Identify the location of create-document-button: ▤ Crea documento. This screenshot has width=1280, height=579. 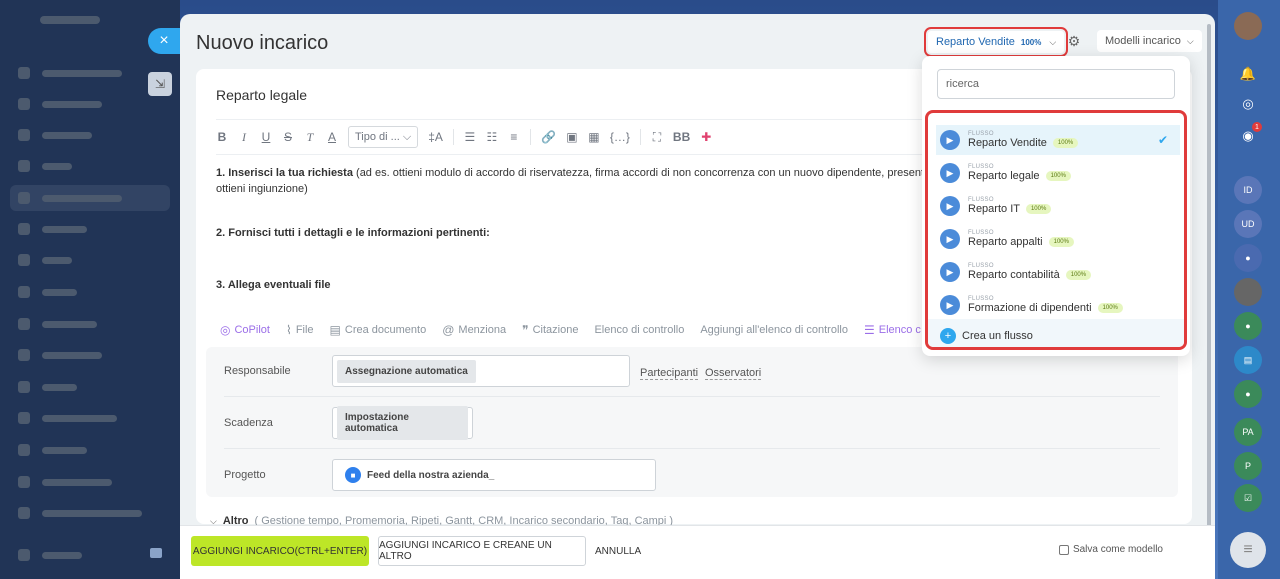
(378, 330).